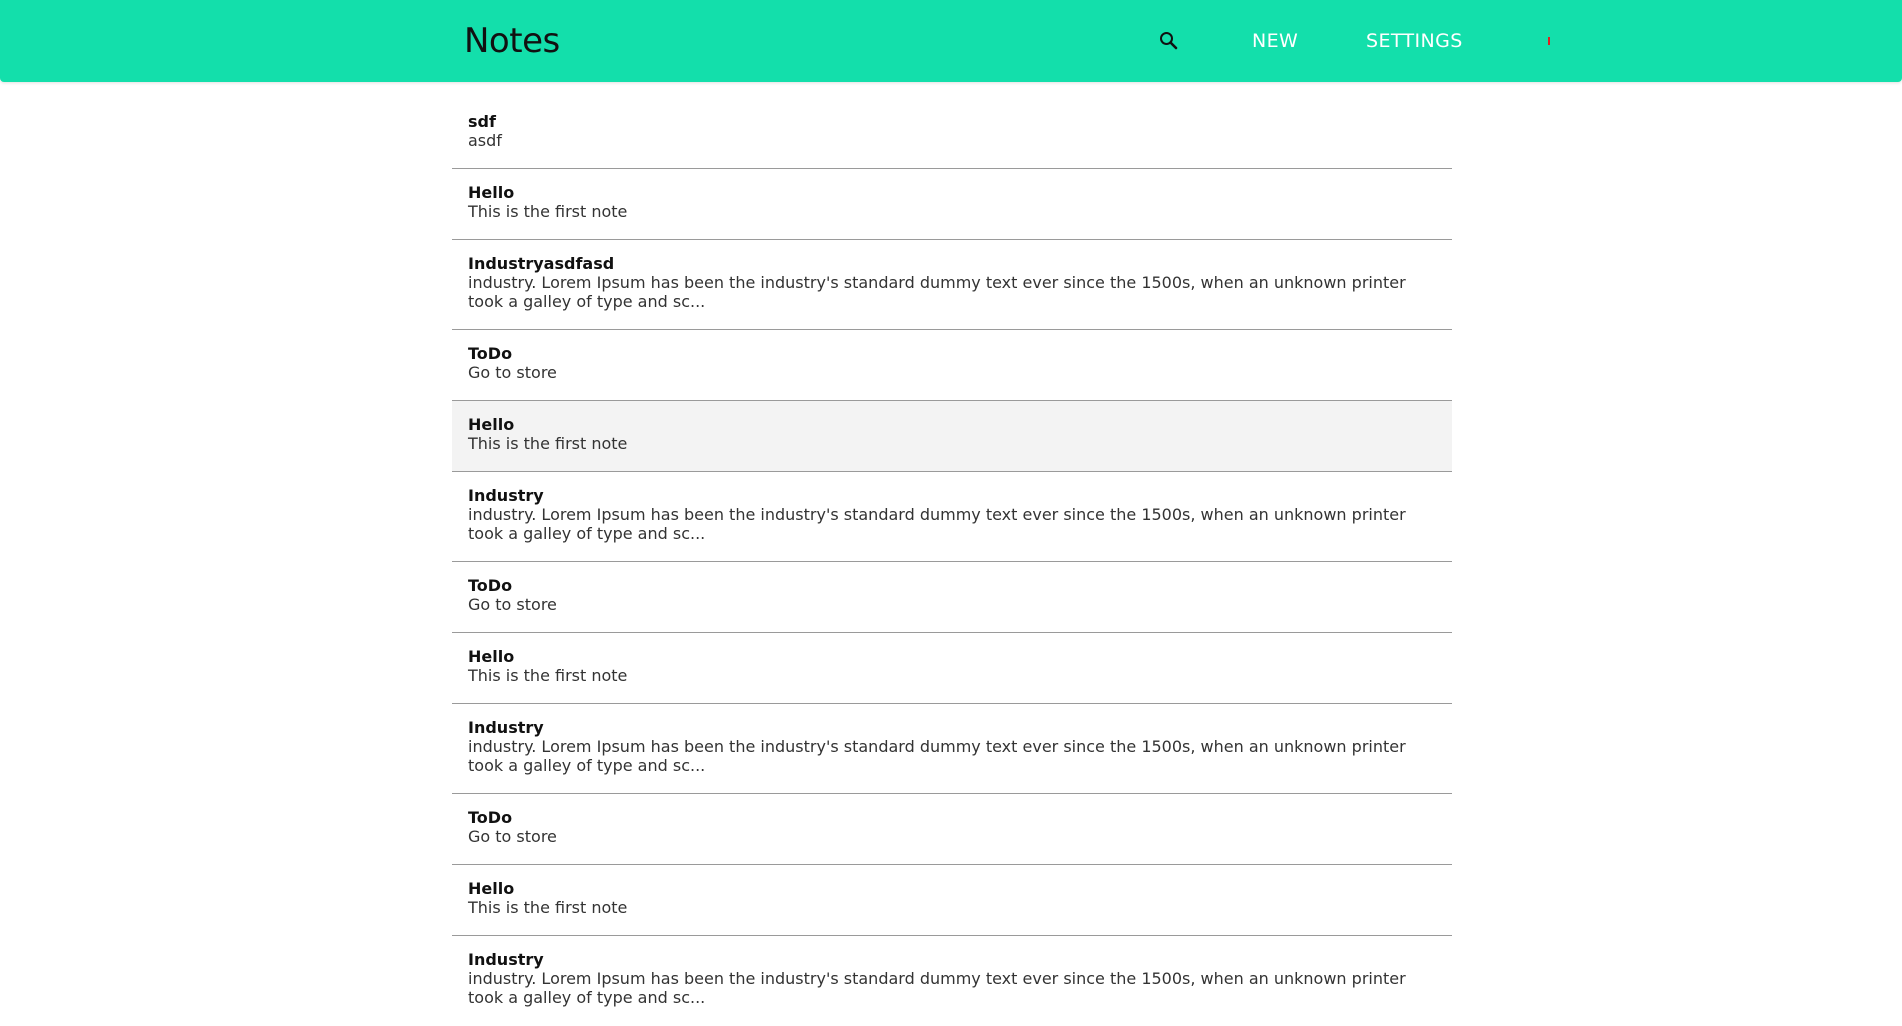 This screenshot has height=1026, width=1902. I want to click on search-icon, so click(1169, 41).